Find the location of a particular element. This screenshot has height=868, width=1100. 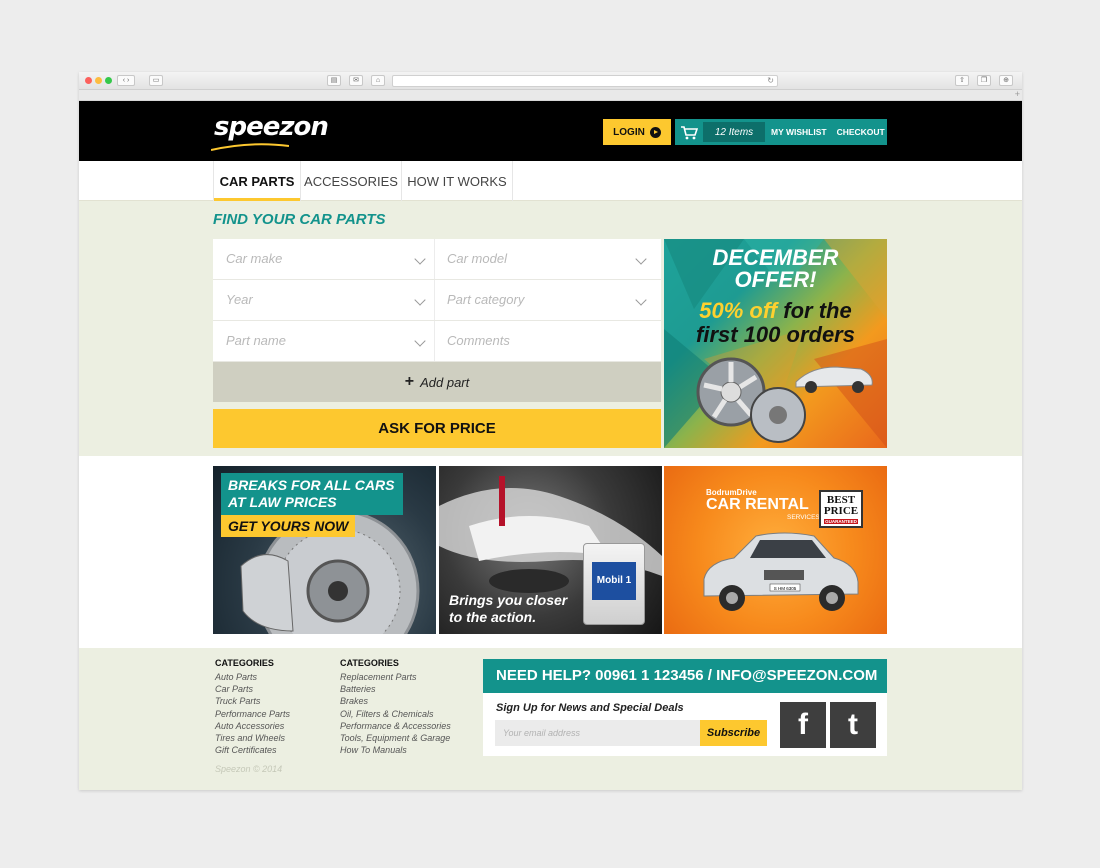

footer-link: Truck Parts is located at coordinates (252, 701).